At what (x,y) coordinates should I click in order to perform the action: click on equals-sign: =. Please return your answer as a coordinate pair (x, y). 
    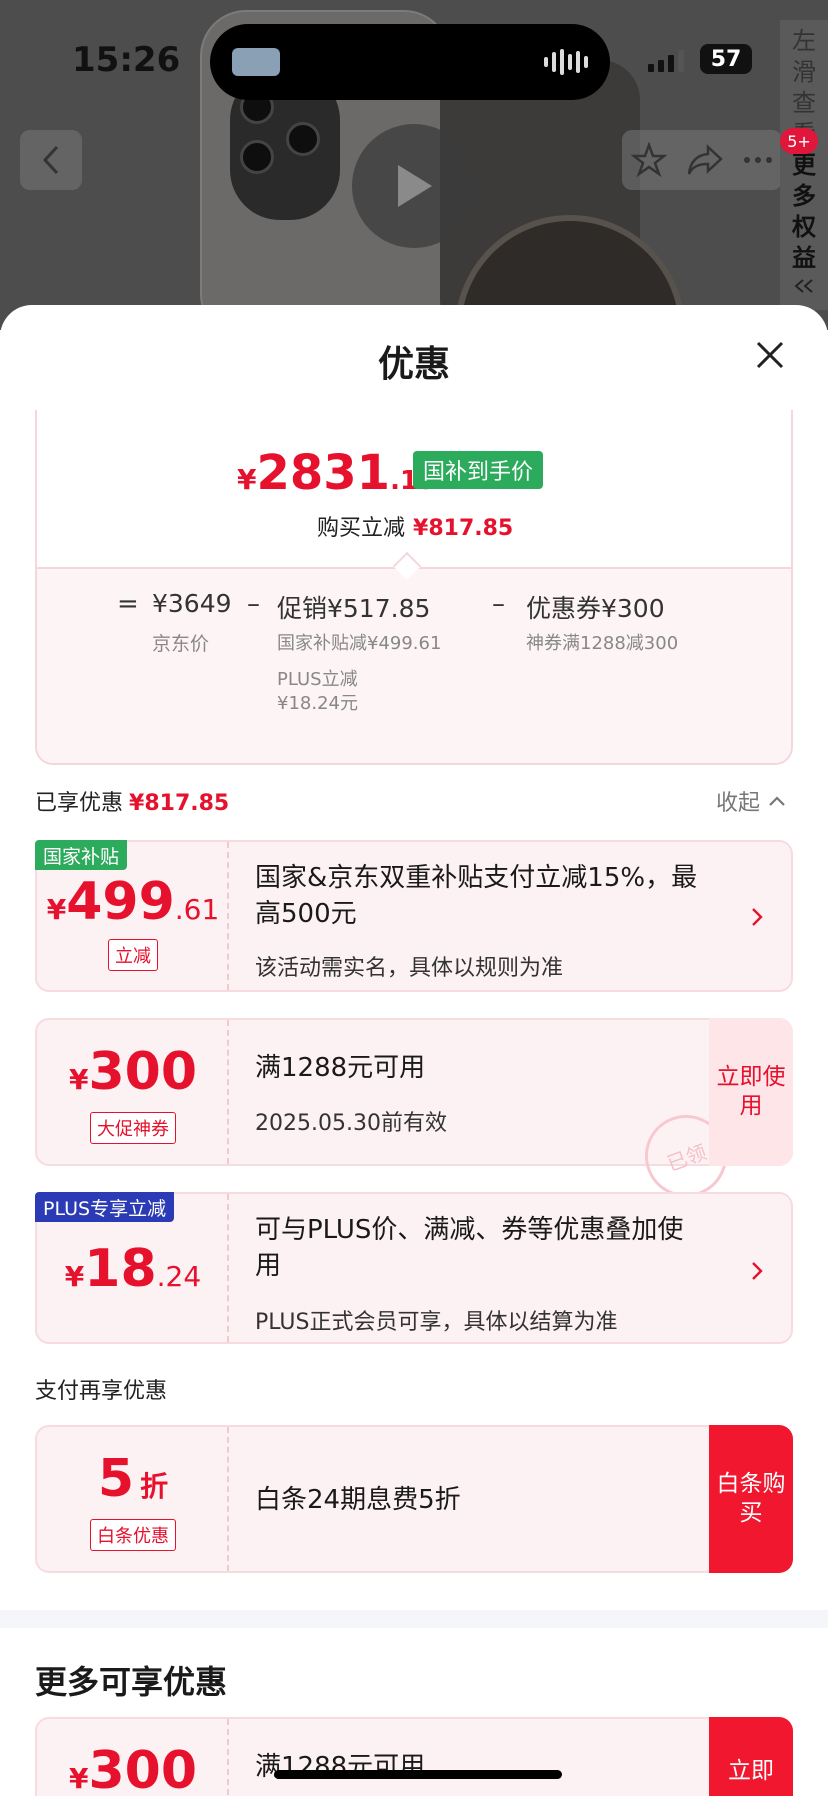
    Looking at the image, I should click on (128, 604).